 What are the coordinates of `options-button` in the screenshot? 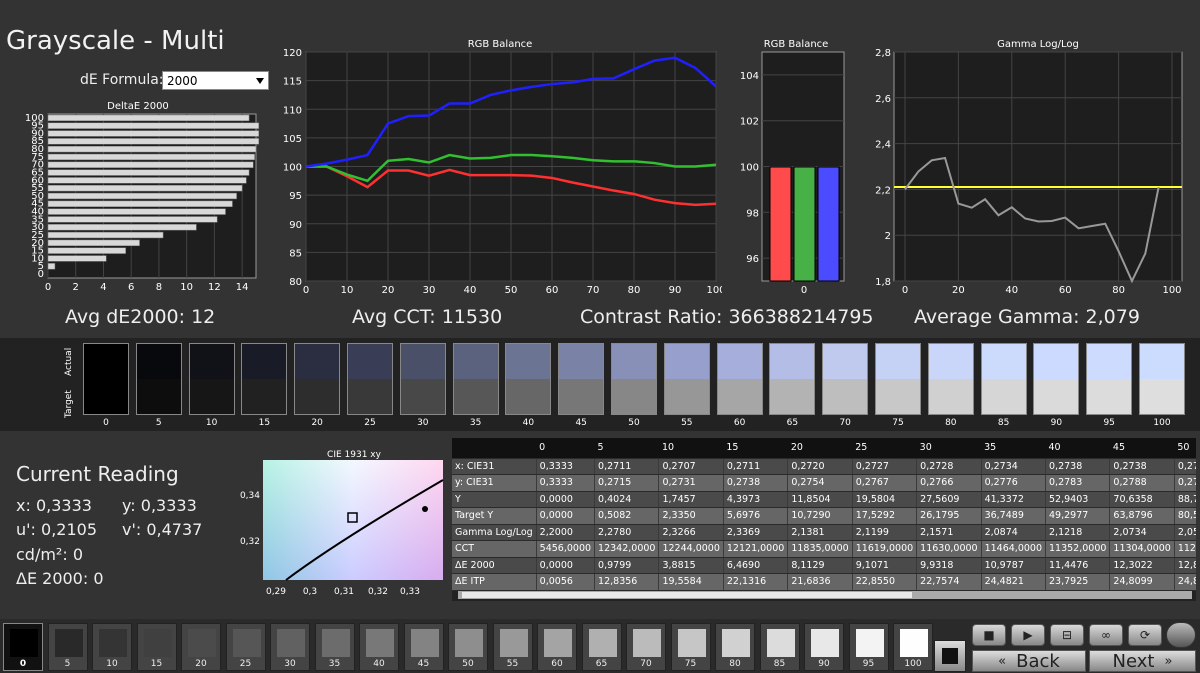 It's located at (1181, 635).